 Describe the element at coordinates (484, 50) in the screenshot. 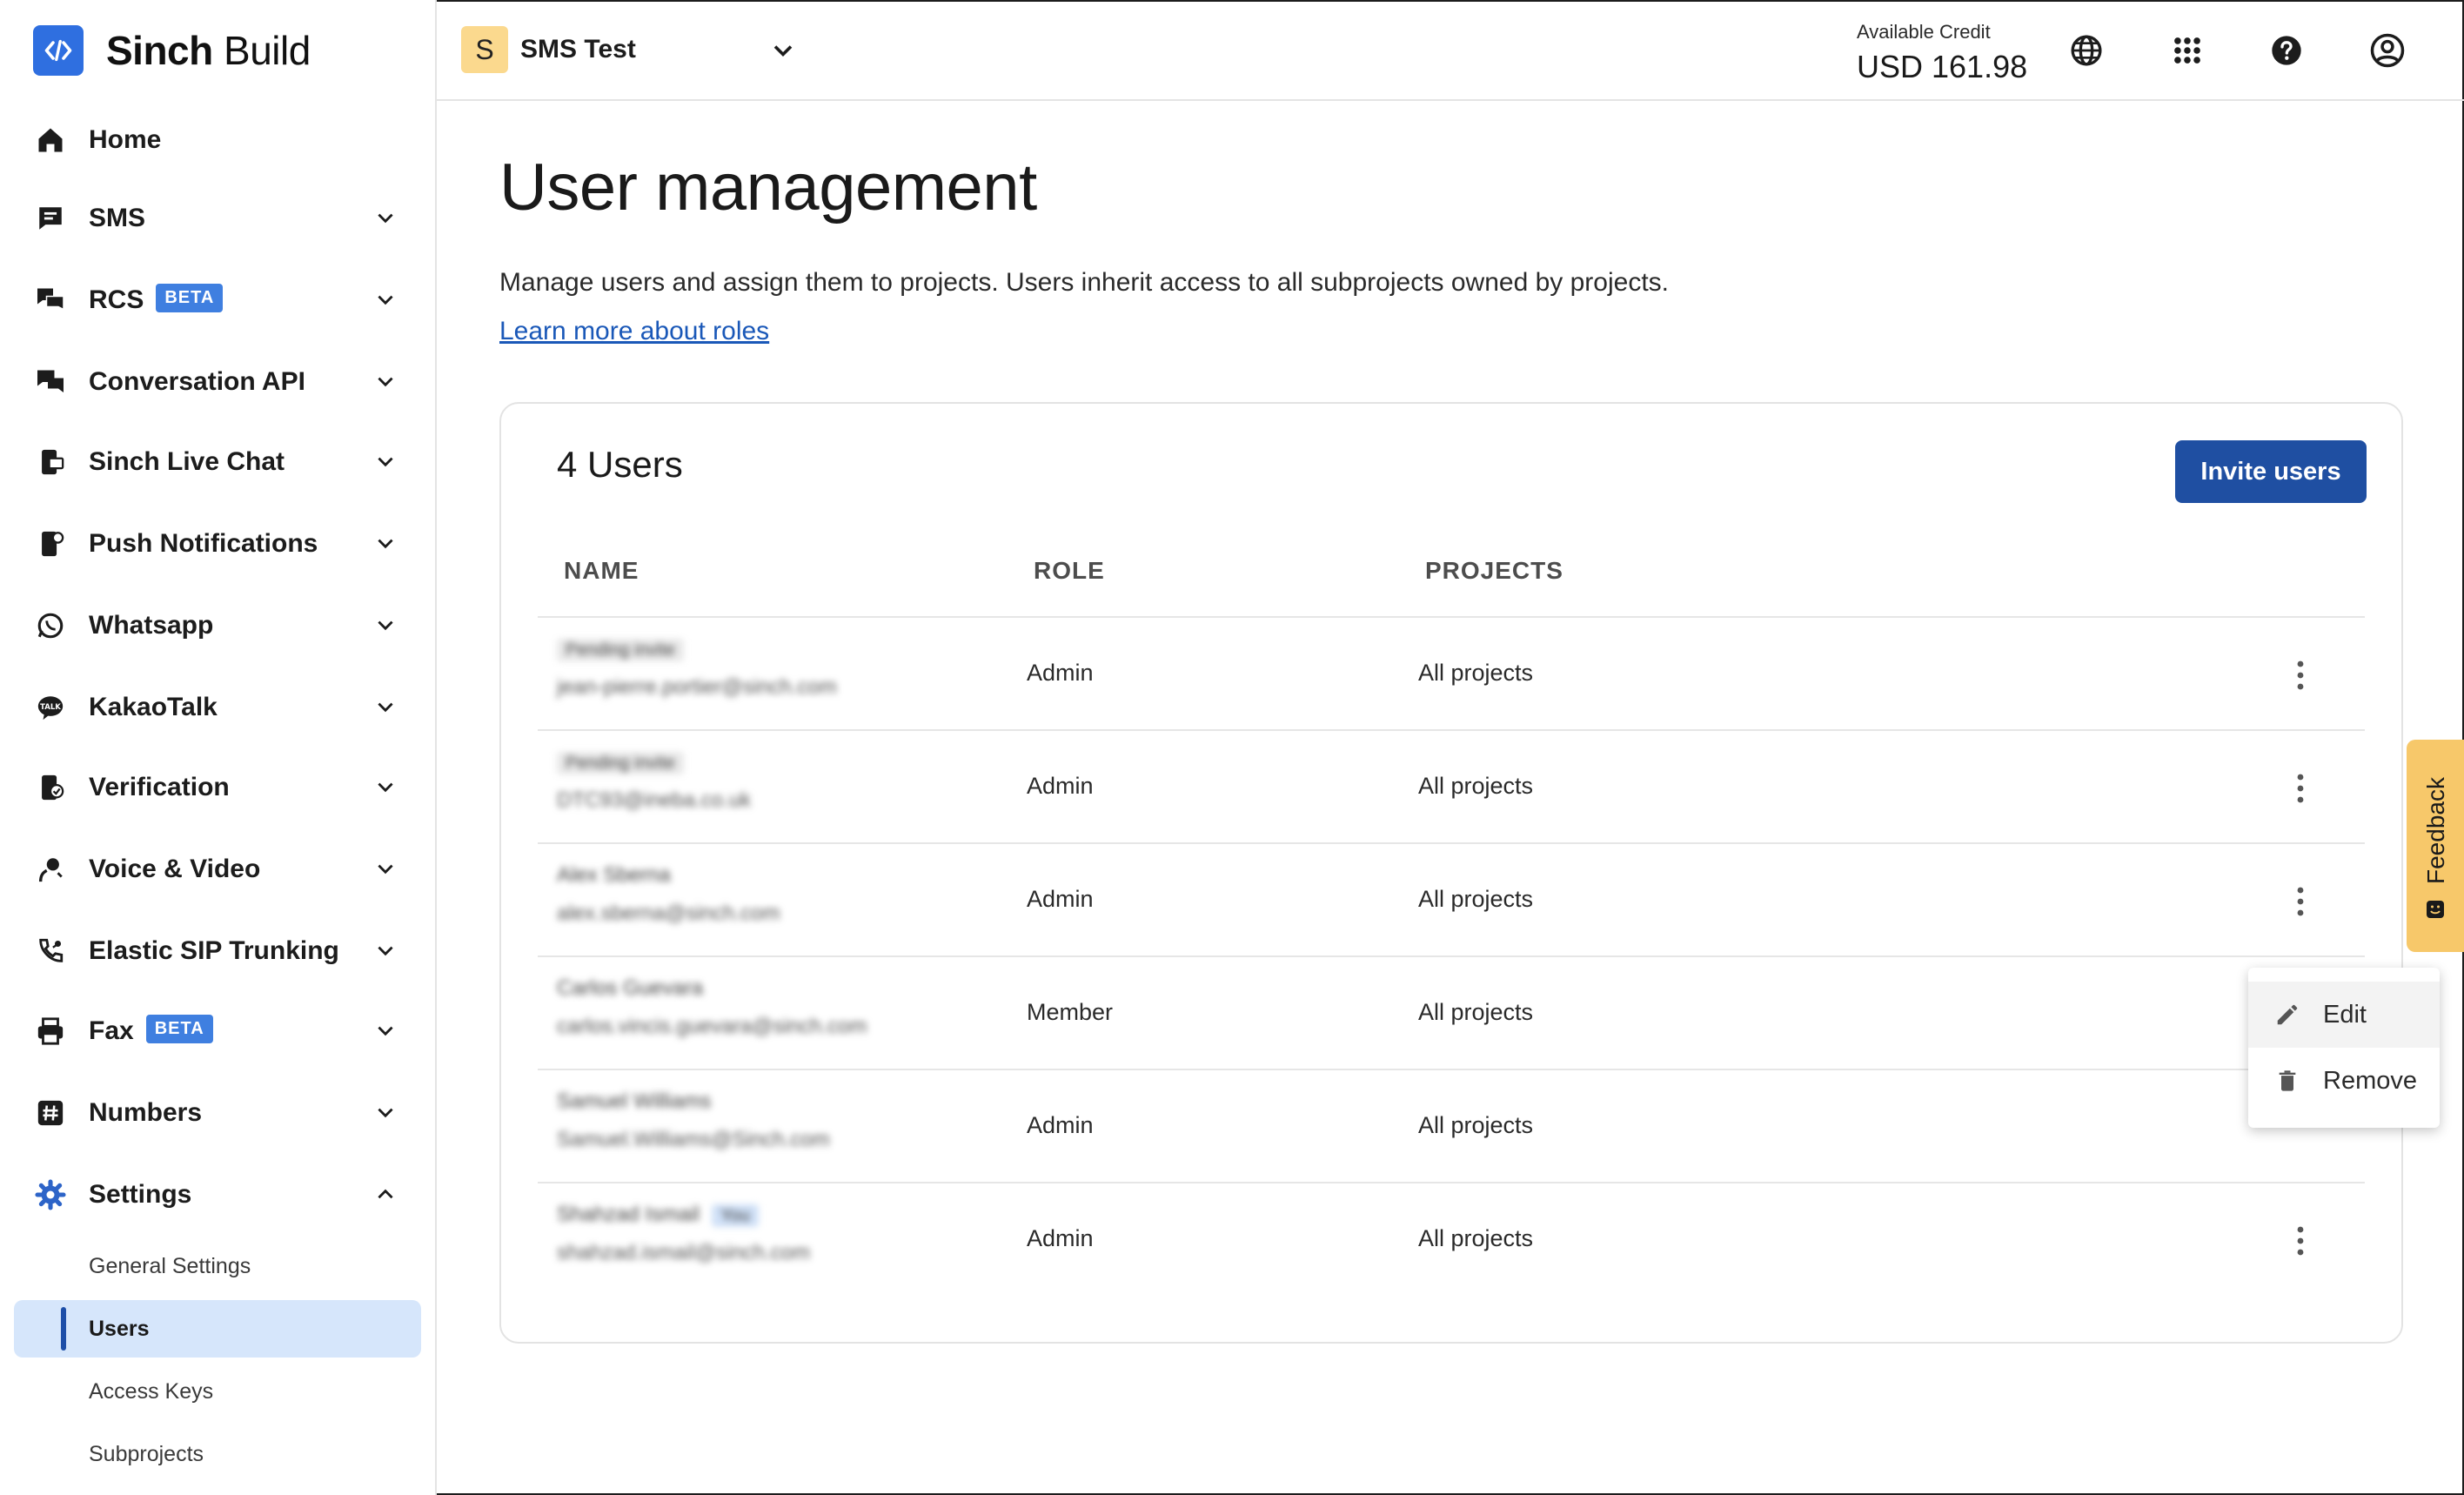

I see `project-avatar: S` at that location.